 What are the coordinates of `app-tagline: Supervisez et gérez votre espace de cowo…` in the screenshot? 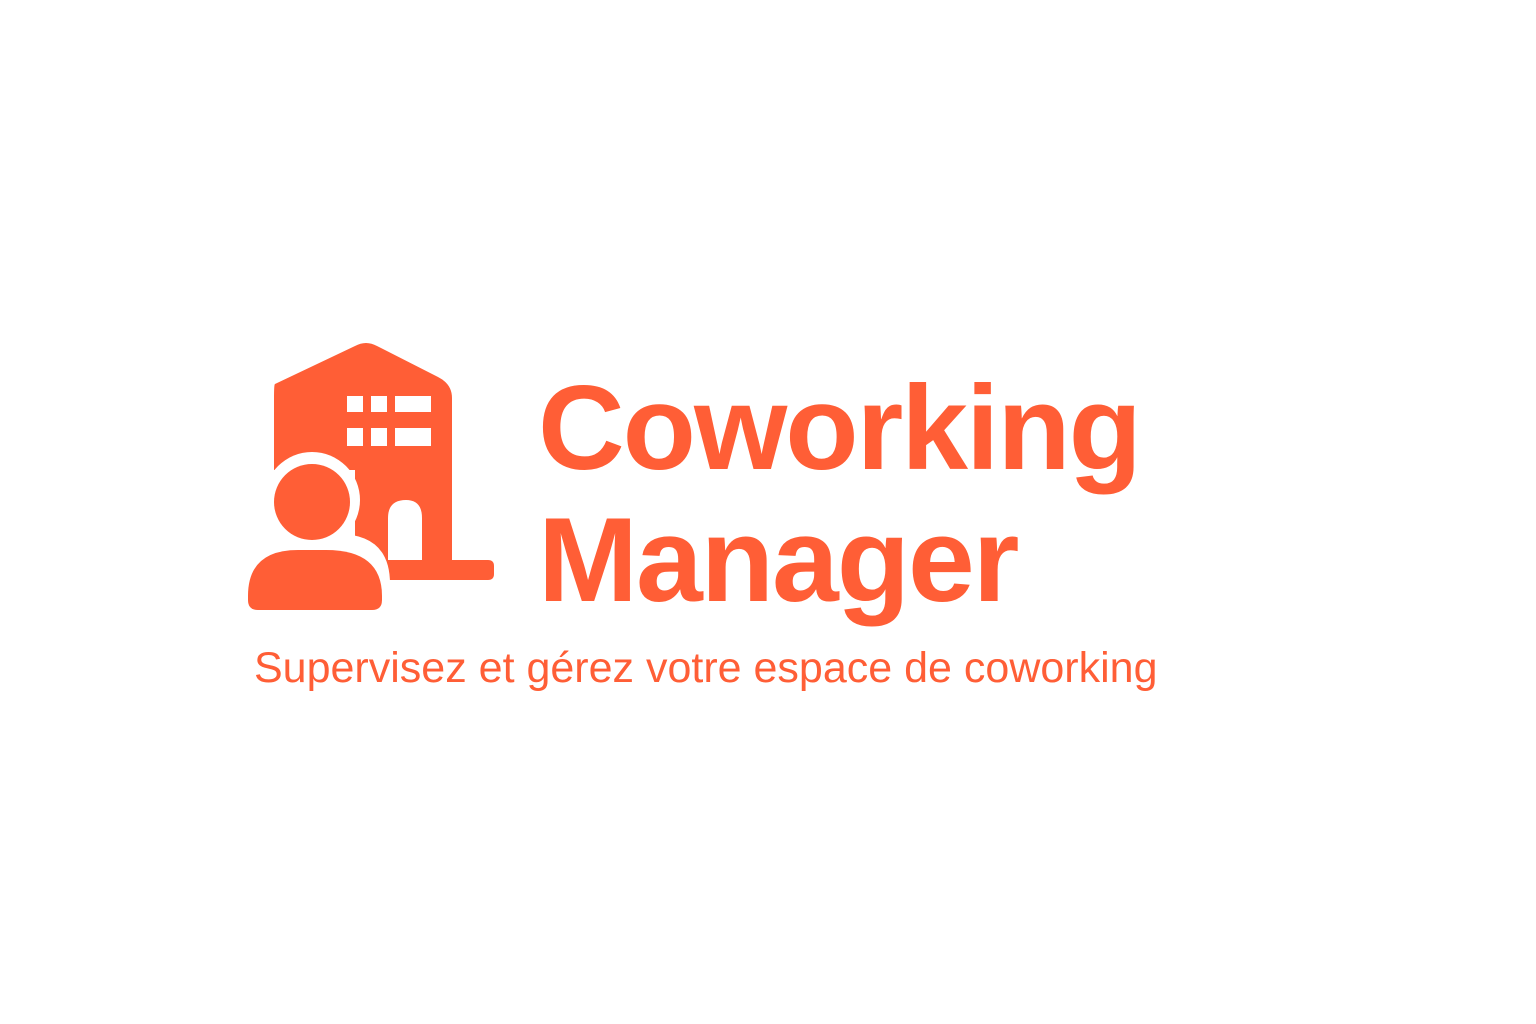 It's located at (706, 668).